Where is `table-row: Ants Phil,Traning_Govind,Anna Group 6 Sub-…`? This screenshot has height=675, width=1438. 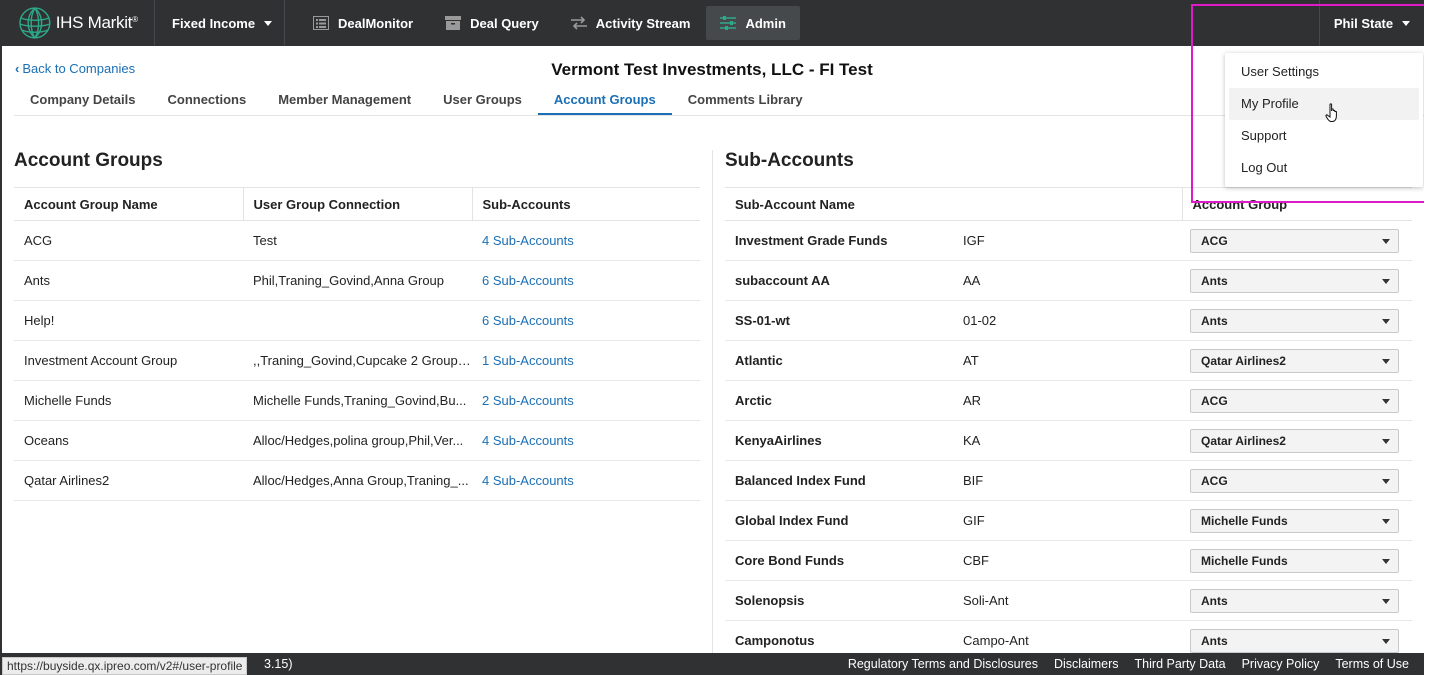 table-row: Ants Phil,Traning_Govind,Anna Group 6 Sub-… is located at coordinates (357, 280).